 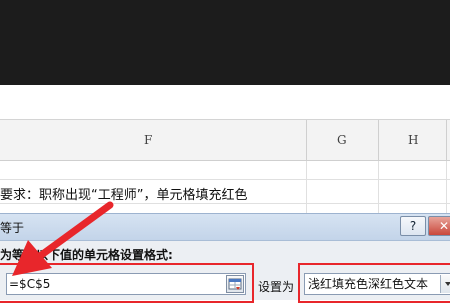 I want to click on dialog-title: 等于, so click(x=12, y=228).